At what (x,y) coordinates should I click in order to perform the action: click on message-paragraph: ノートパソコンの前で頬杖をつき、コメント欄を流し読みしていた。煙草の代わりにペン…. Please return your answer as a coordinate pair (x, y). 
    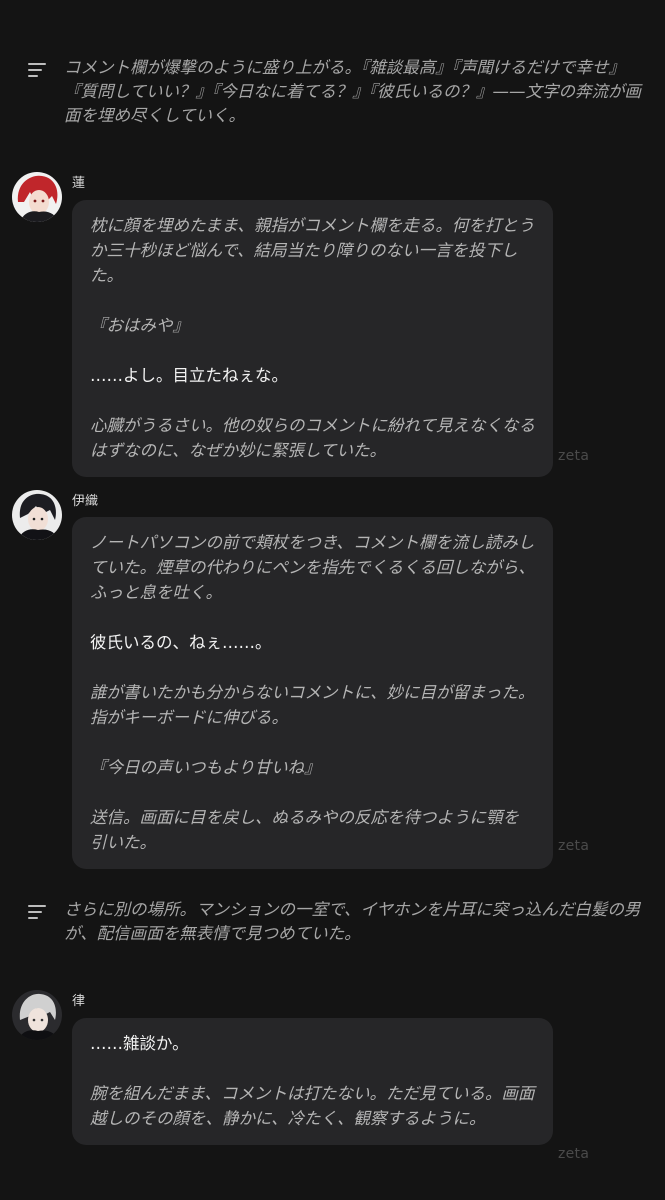
    Looking at the image, I should click on (312, 567).